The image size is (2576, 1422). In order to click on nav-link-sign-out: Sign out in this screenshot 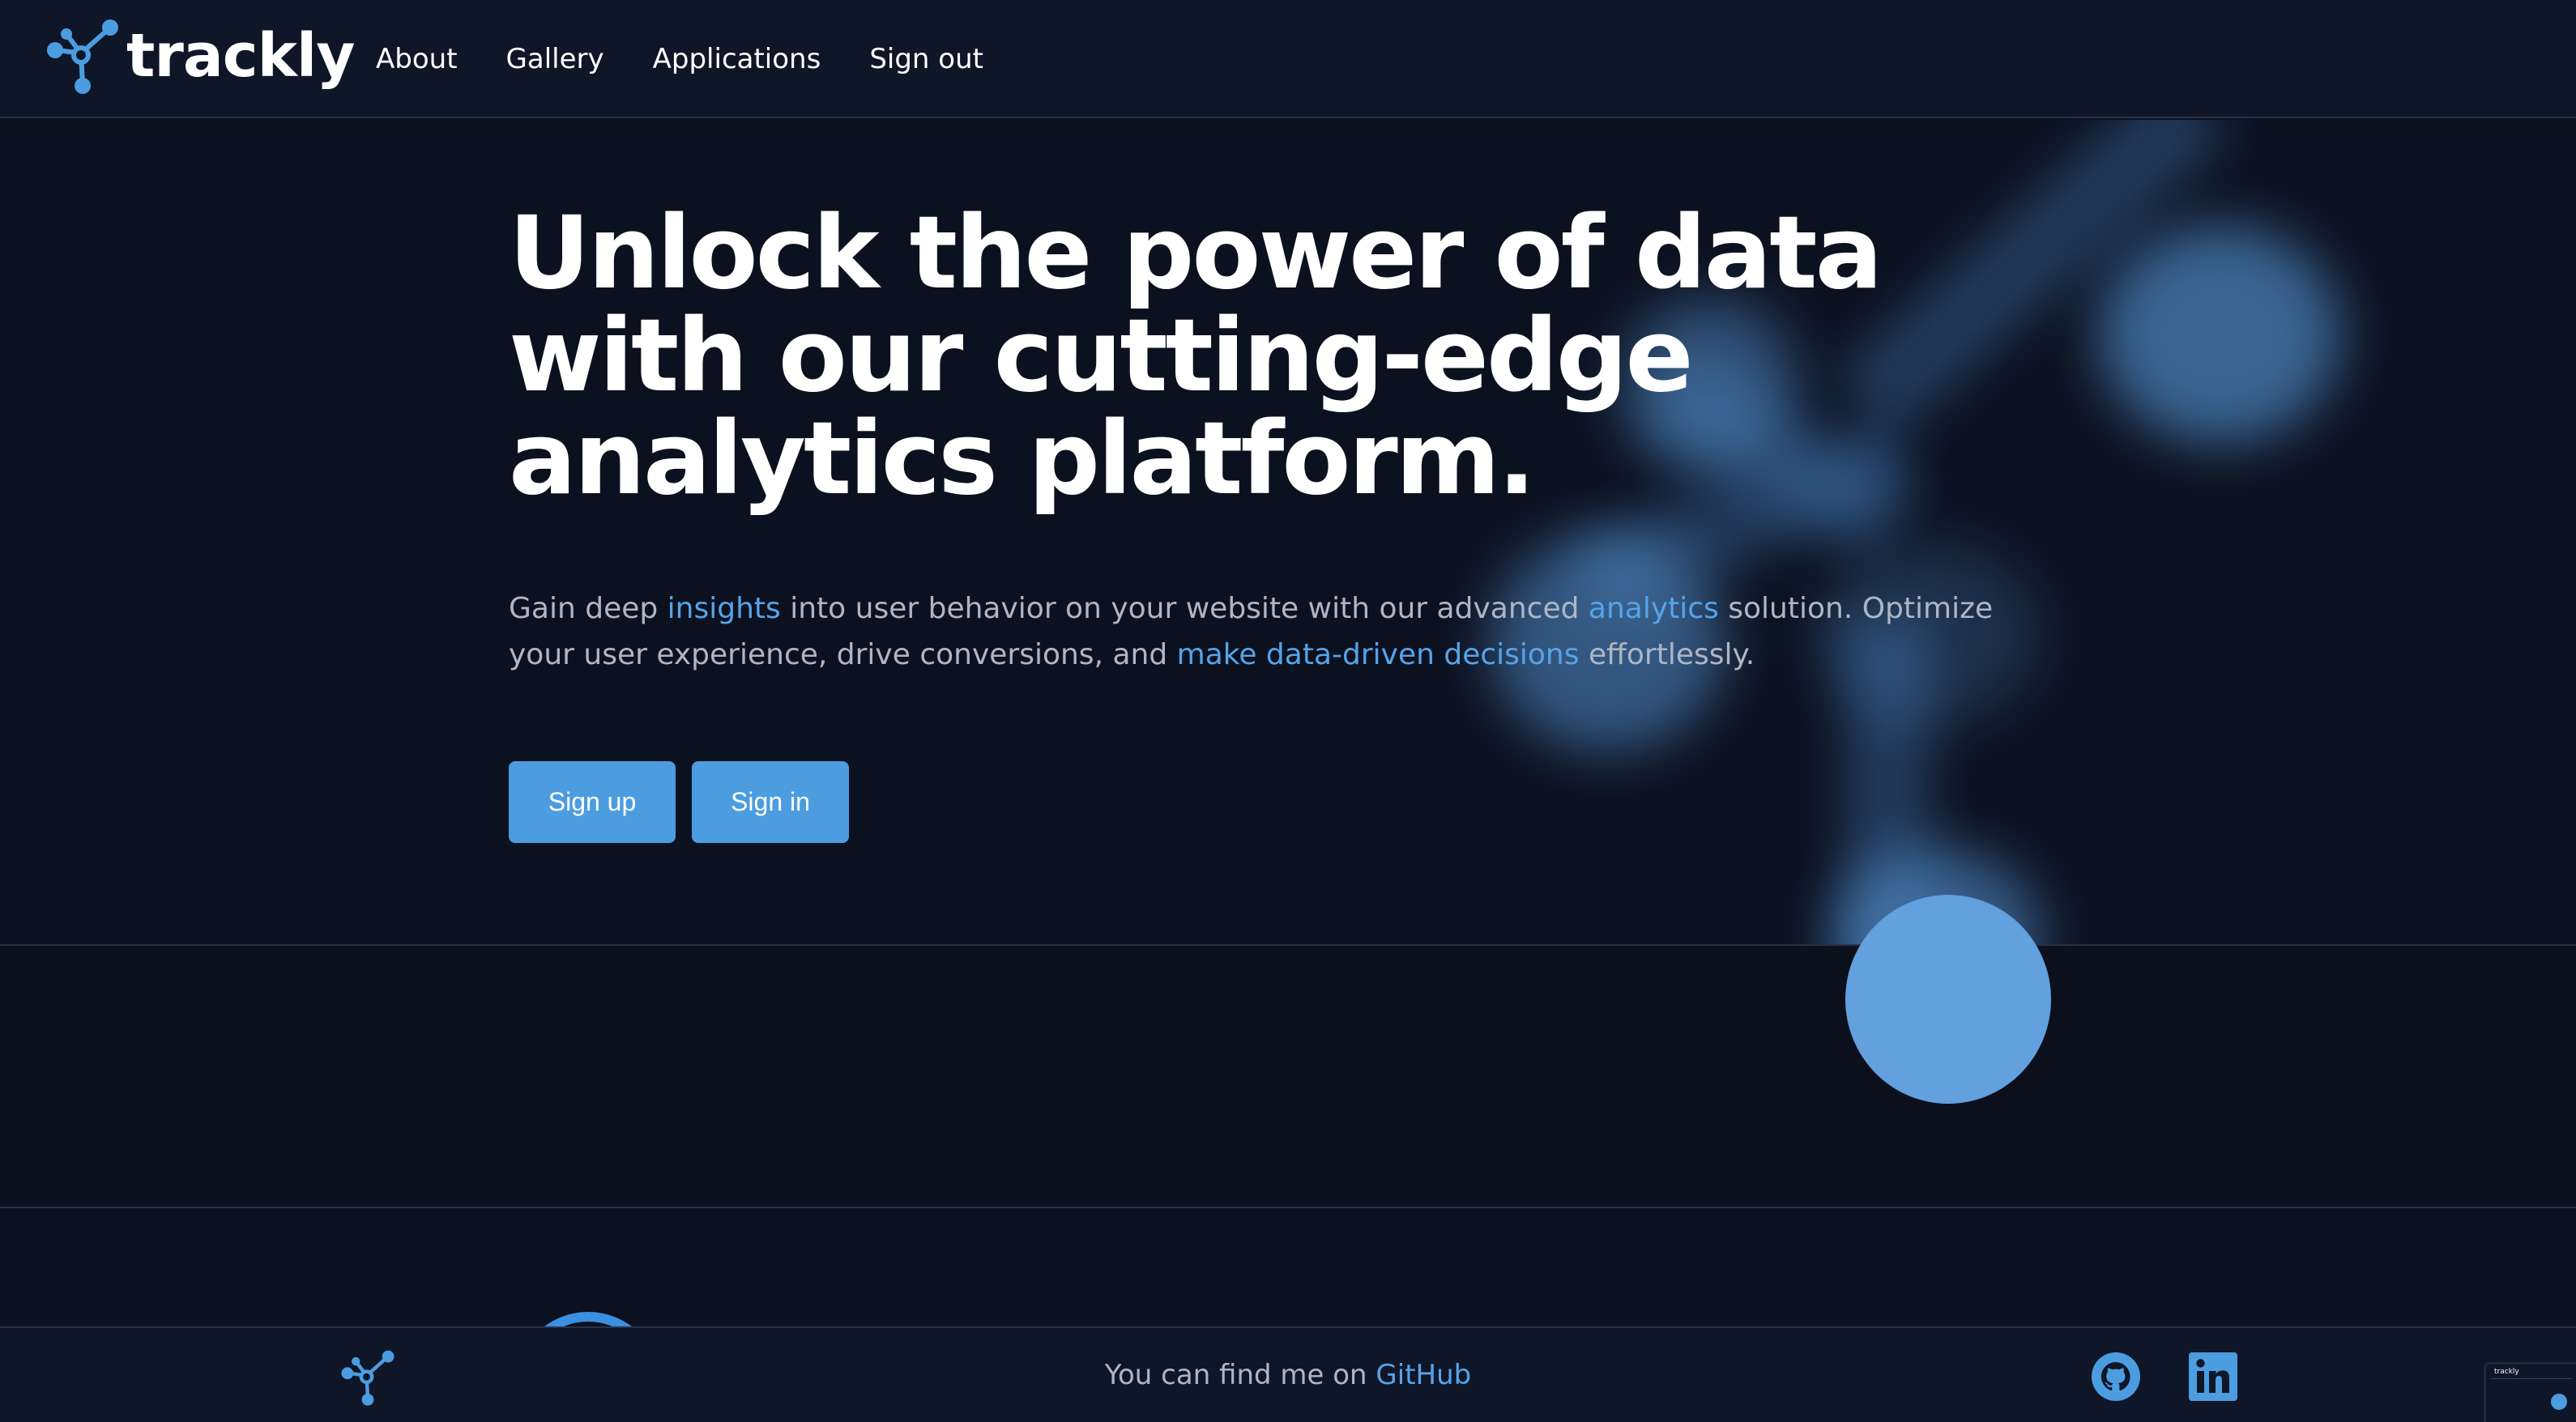, I will do `click(926, 59)`.